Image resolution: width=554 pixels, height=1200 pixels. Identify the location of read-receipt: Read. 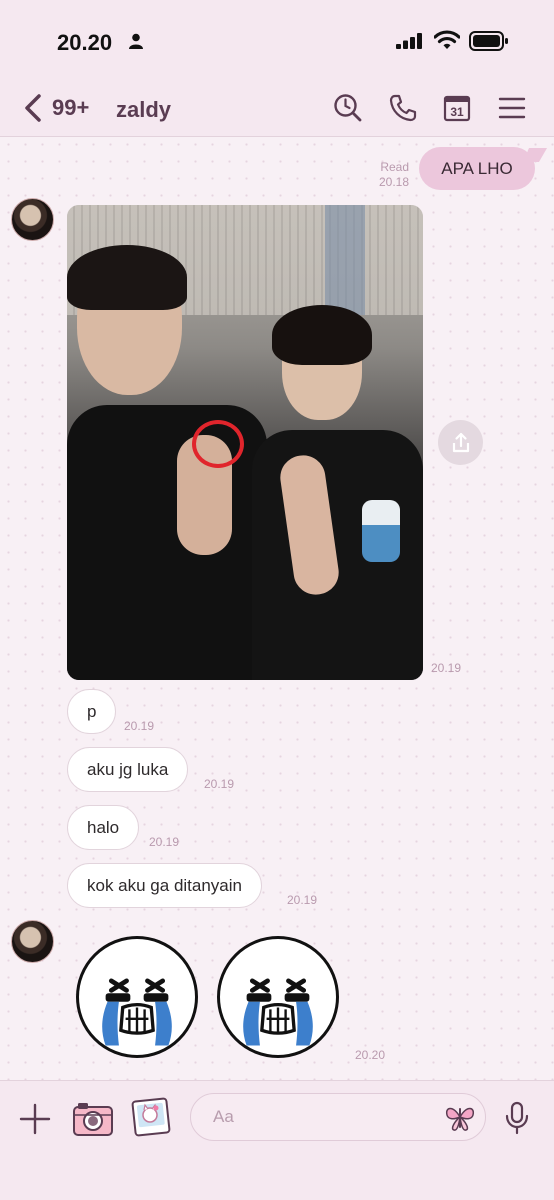
(394, 167).